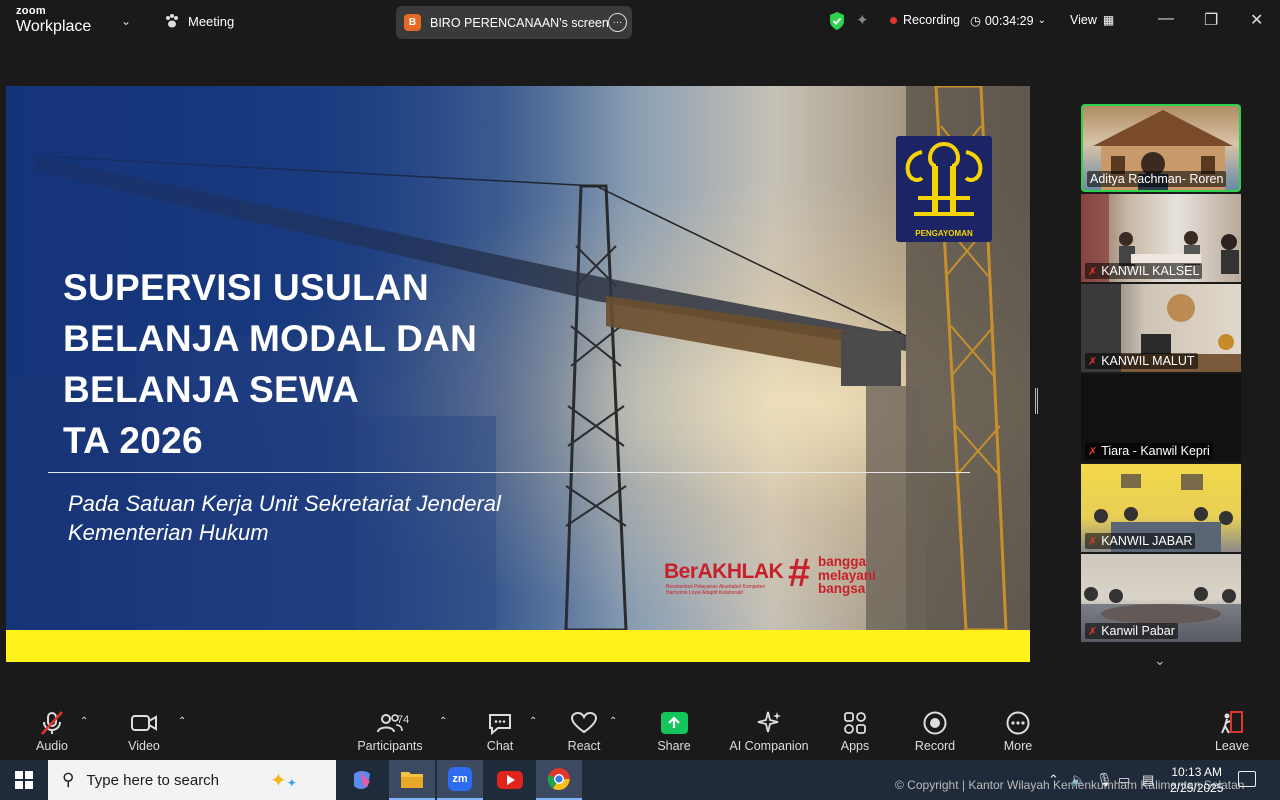  Describe the element at coordinates (935, 723) in the screenshot. I see `record-icon` at that location.